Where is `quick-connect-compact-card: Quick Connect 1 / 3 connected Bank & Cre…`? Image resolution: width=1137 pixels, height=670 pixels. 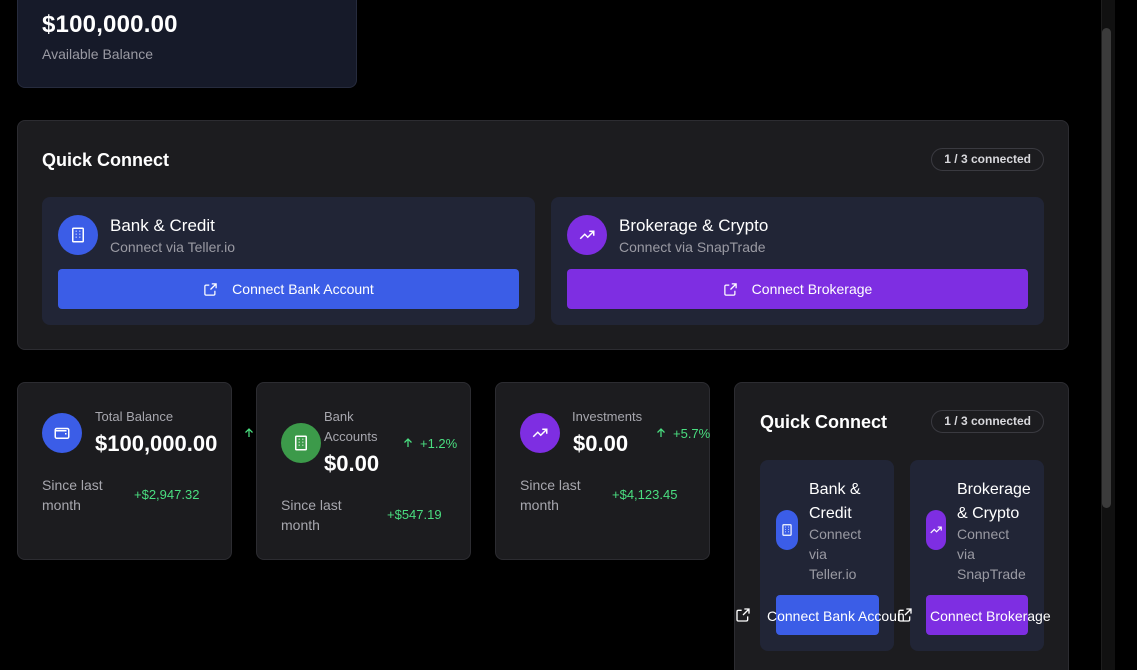 quick-connect-compact-card: Quick Connect 1 / 3 connected Bank & Cre… is located at coordinates (901, 526).